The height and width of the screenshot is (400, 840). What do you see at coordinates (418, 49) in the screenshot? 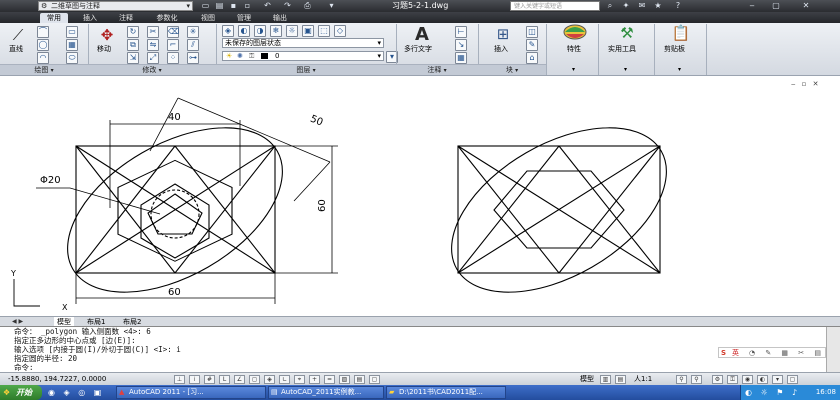
I see `mtext-label: 多行文字` at bounding box center [418, 49].